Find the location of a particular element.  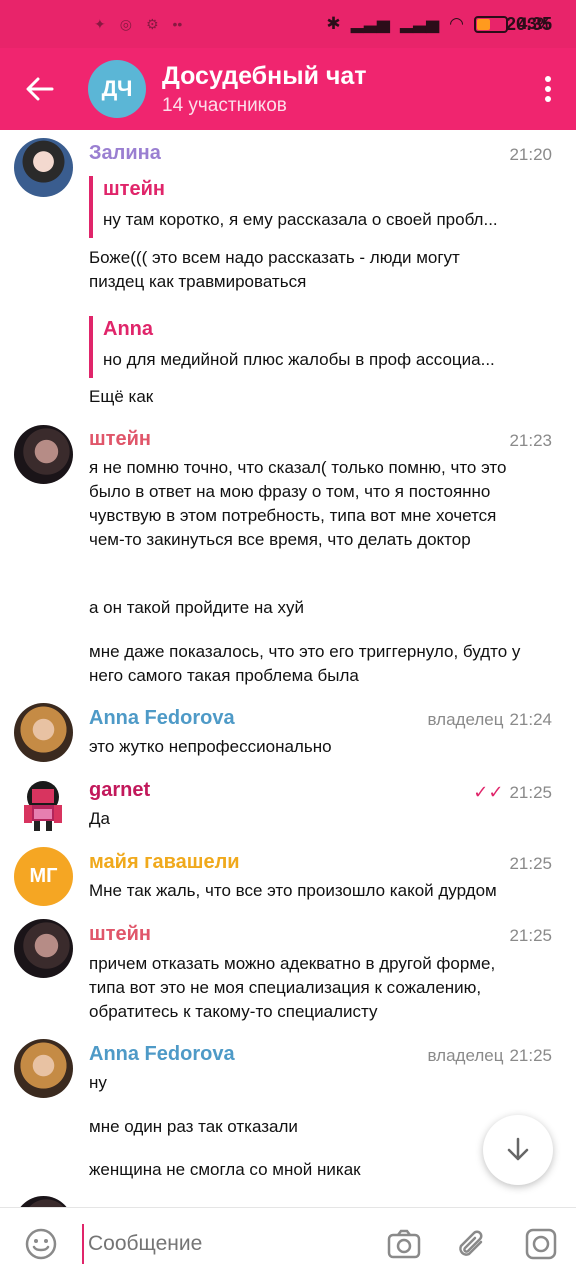

bluetooth-icon: ✱ is located at coordinates (333, 23).